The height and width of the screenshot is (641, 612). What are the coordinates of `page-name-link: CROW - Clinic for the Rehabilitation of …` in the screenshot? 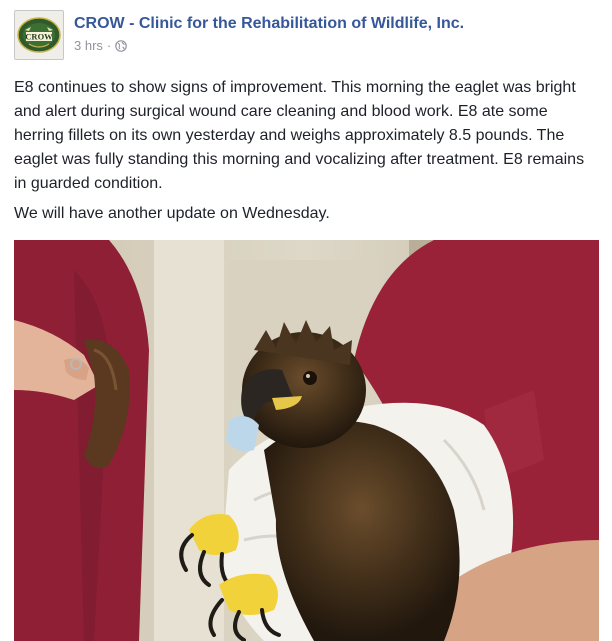 It's located at (269, 24).